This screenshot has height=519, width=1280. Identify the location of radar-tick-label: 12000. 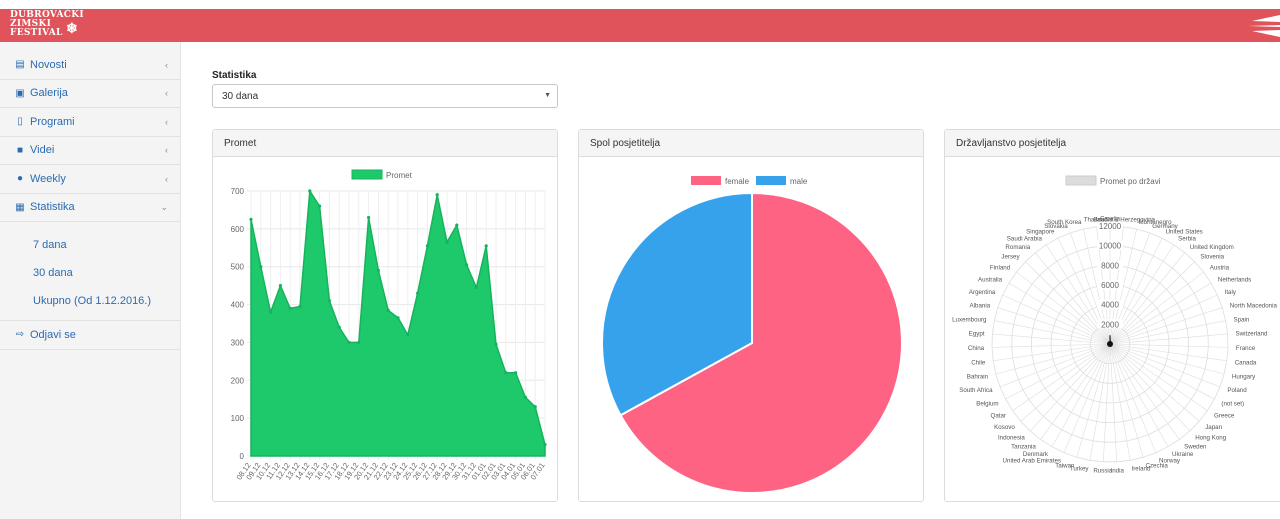
(1110, 226).